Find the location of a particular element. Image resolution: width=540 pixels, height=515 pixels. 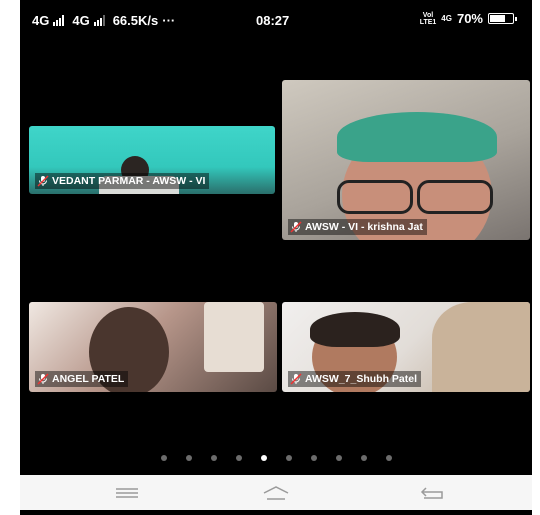

participant-label: AWSW_7_Shubh Patel is located at coordinates (355, 379).